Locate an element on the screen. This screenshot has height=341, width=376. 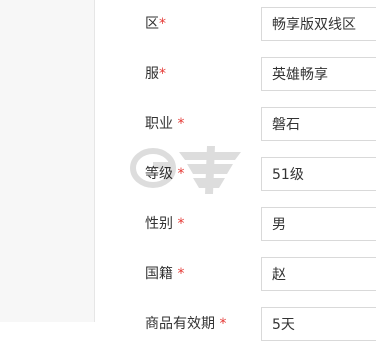
server-field: 英雄畅享 is located at coordinates (318, 74).